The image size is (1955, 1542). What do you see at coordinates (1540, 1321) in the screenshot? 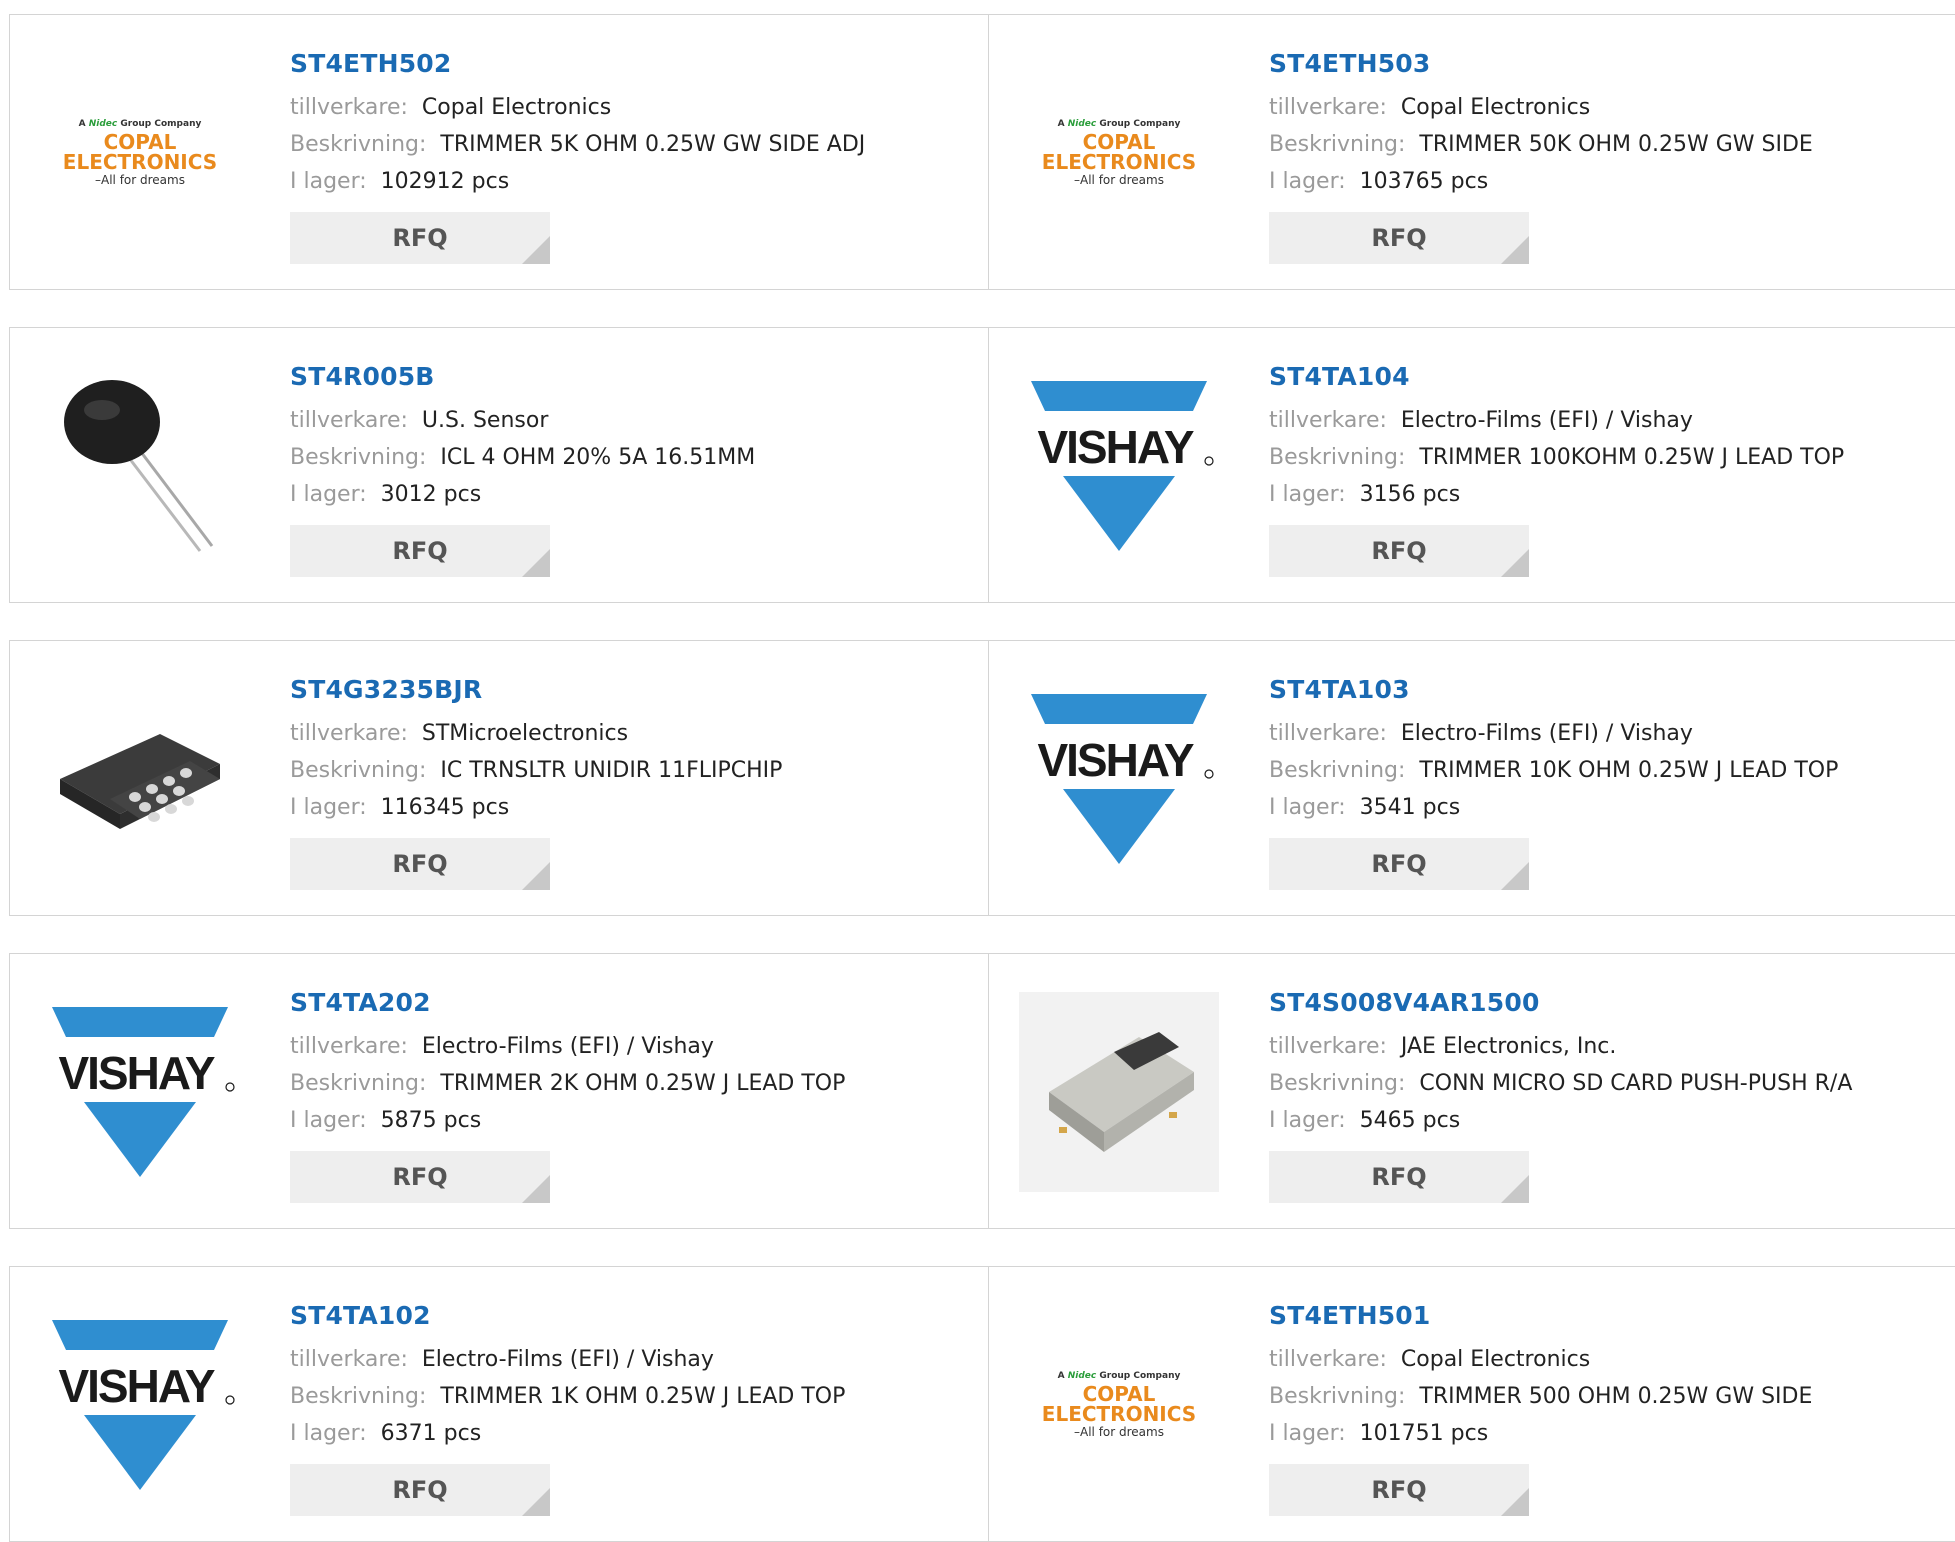
I see `part-number-link: ST4ETH501` at bounding box center [1540, 1321].